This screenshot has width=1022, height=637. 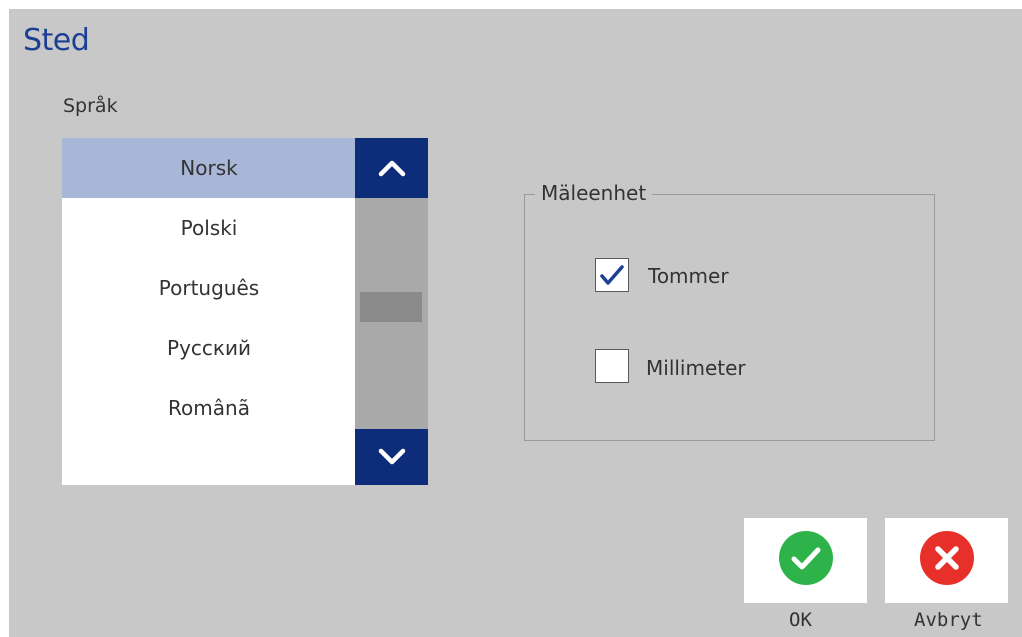 I want to click on language-item-portugues: Português, so click(x=209, y=288).